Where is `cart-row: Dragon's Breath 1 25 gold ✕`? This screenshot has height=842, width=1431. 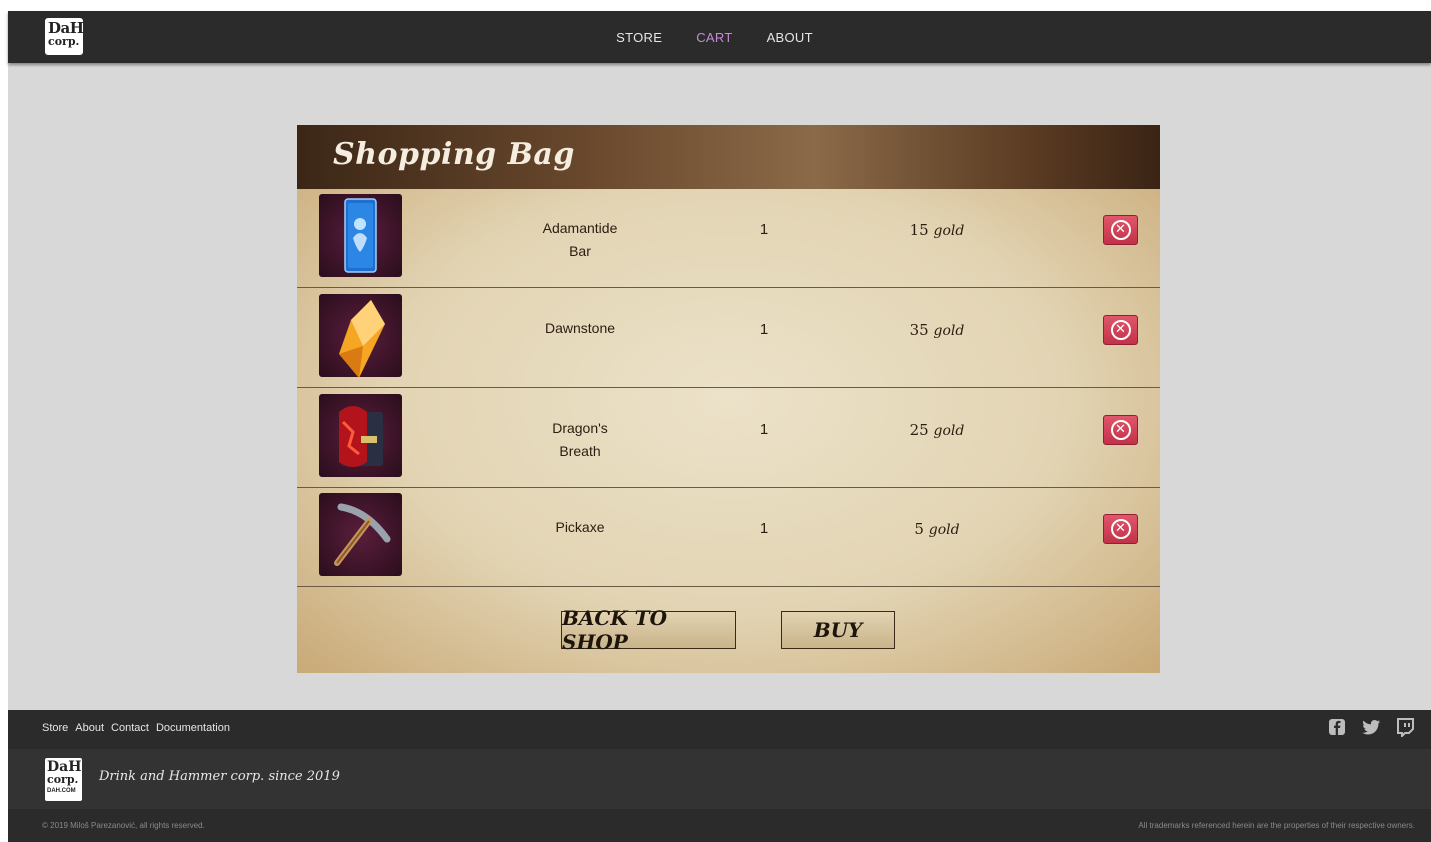 cart-row: Dragon's Breath 1 25 gold ✕ is located at coordinates (728, 438).